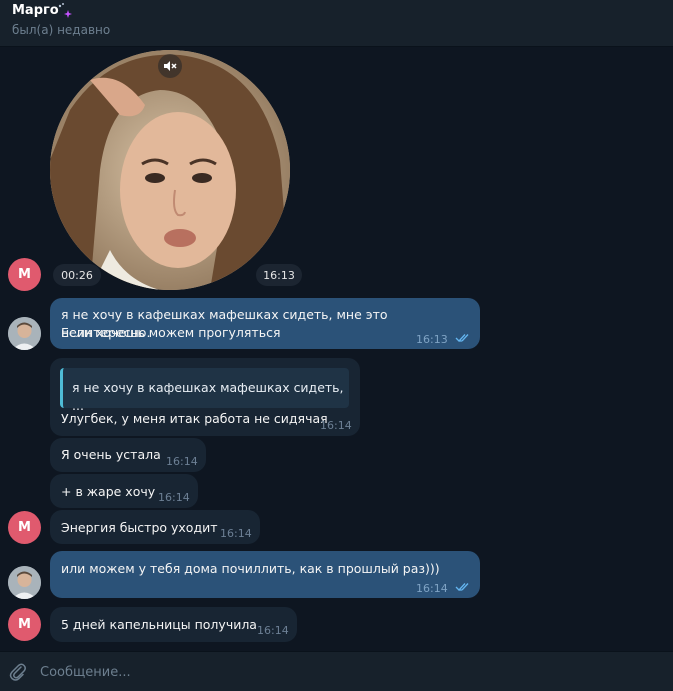  What do you see at coordinates (61, 30) in the screenshot?
I see `chat-status: был(а) недавно` at bounding box center [61, 30].